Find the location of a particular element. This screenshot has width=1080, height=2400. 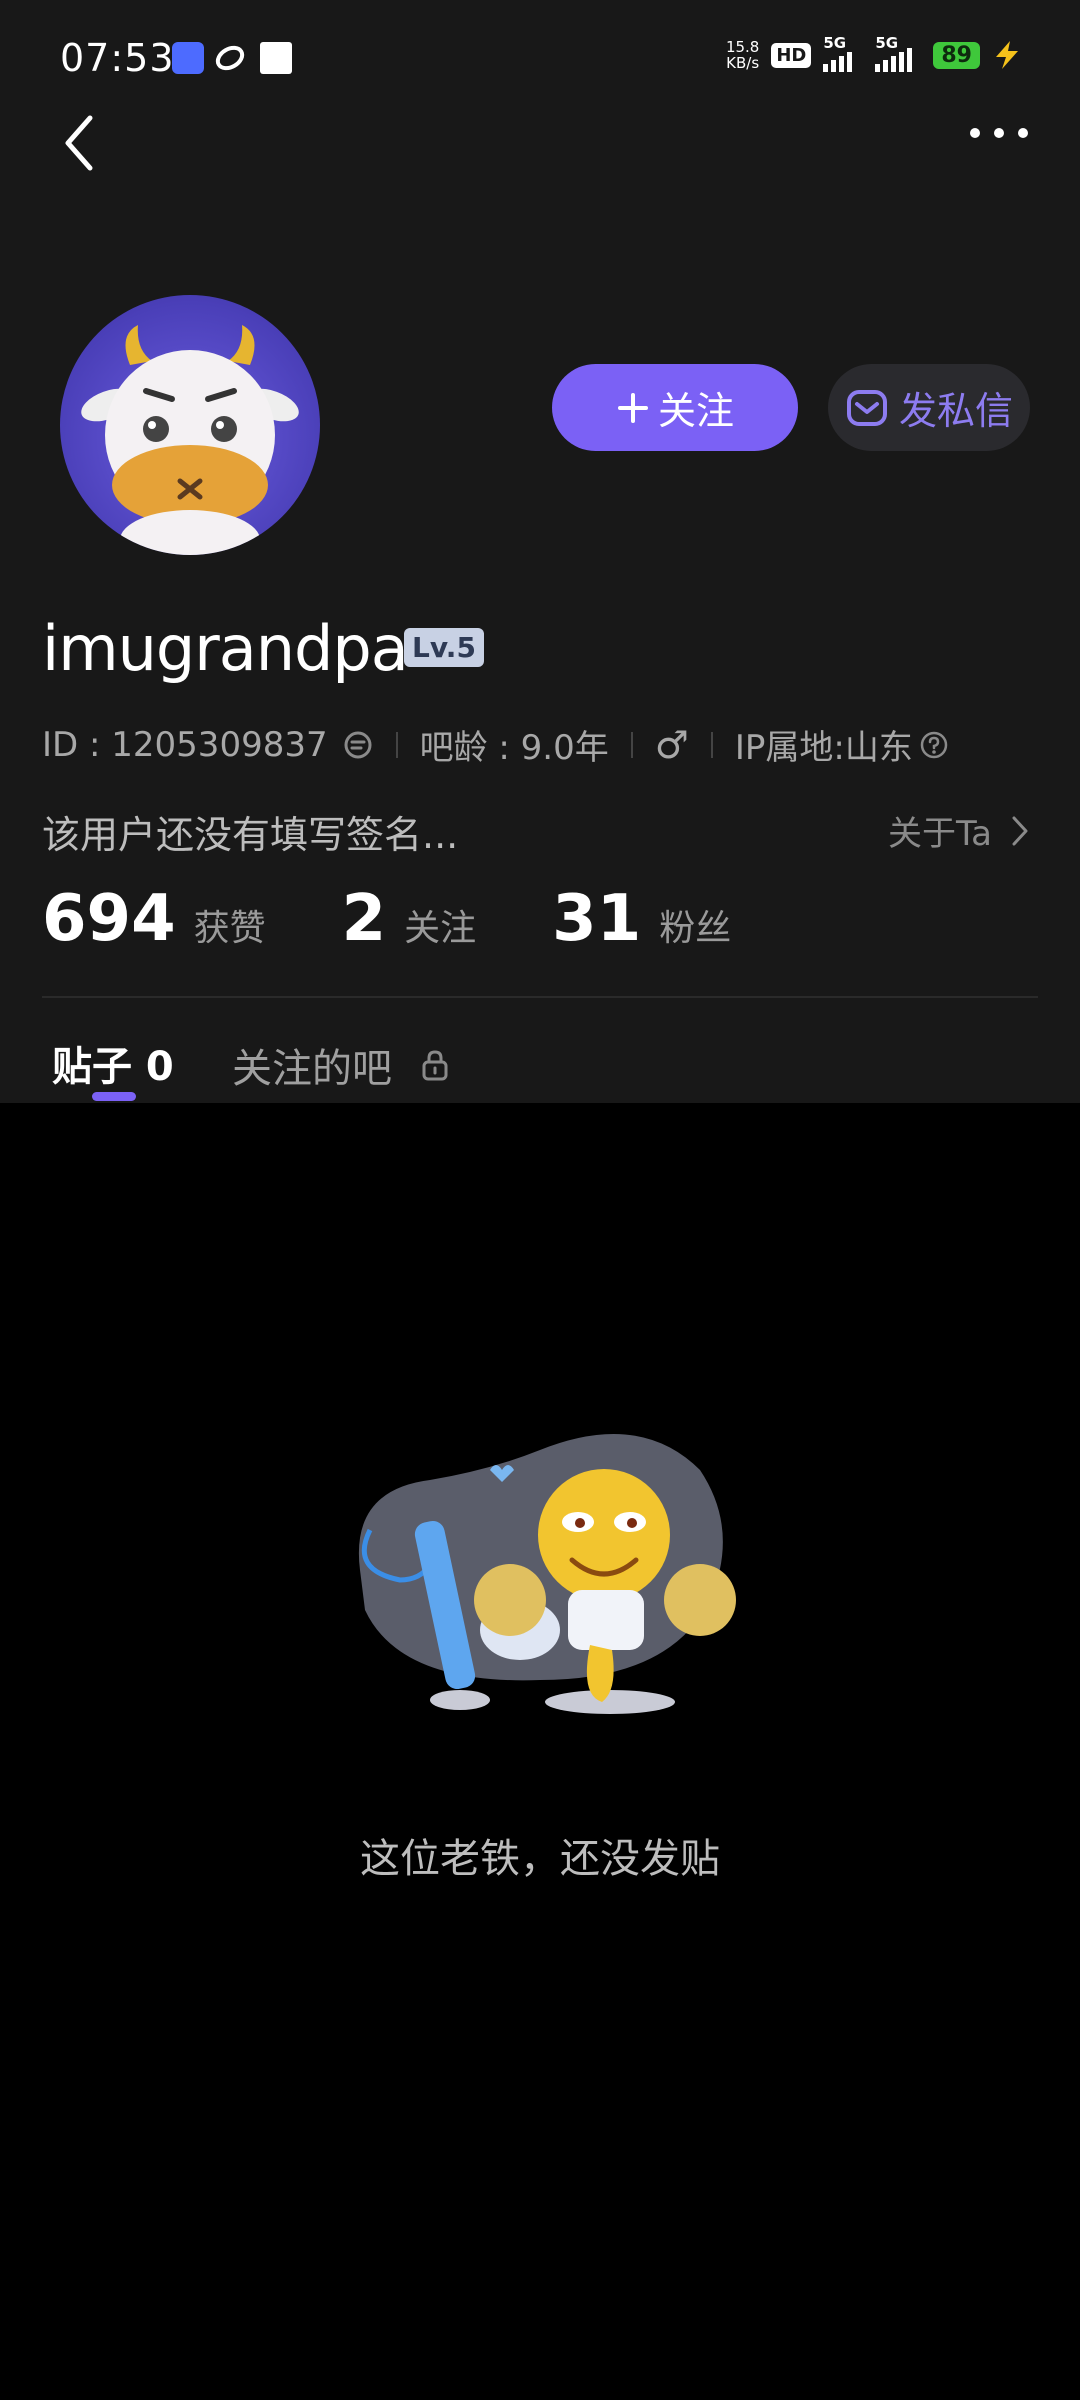

about-link-label: 关于Ta is located at coordinates (940, 834).